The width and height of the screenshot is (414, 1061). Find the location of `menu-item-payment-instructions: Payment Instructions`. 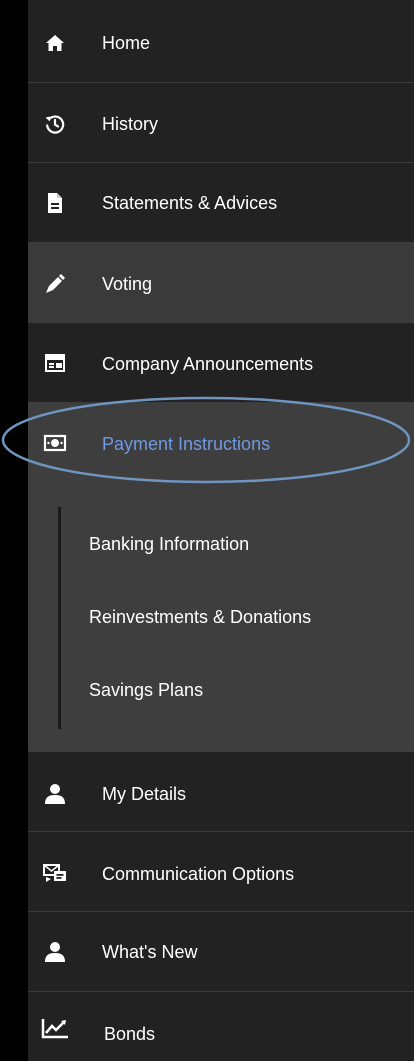

menu-item-payment-instructions: Payment Instructions is located at coordinates (221, 442).